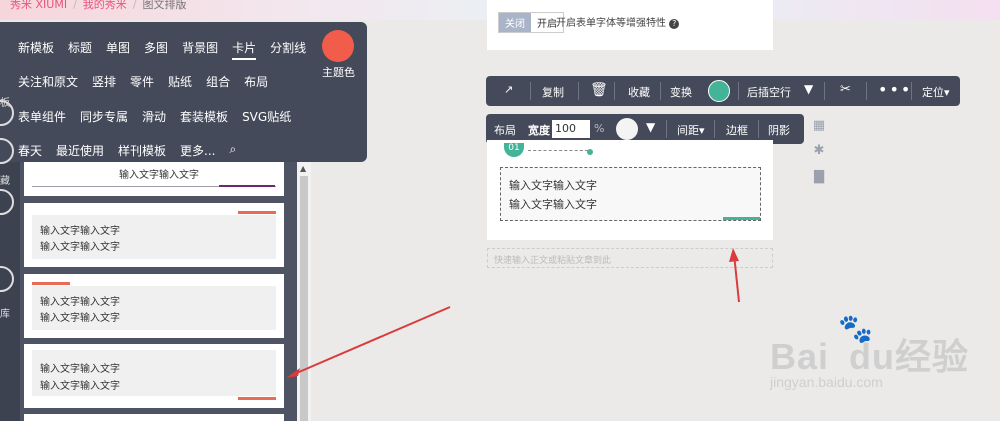 This screenshot has width=1000, height=421. I want to click on paw-icon: 🐾, so click(855, 328).